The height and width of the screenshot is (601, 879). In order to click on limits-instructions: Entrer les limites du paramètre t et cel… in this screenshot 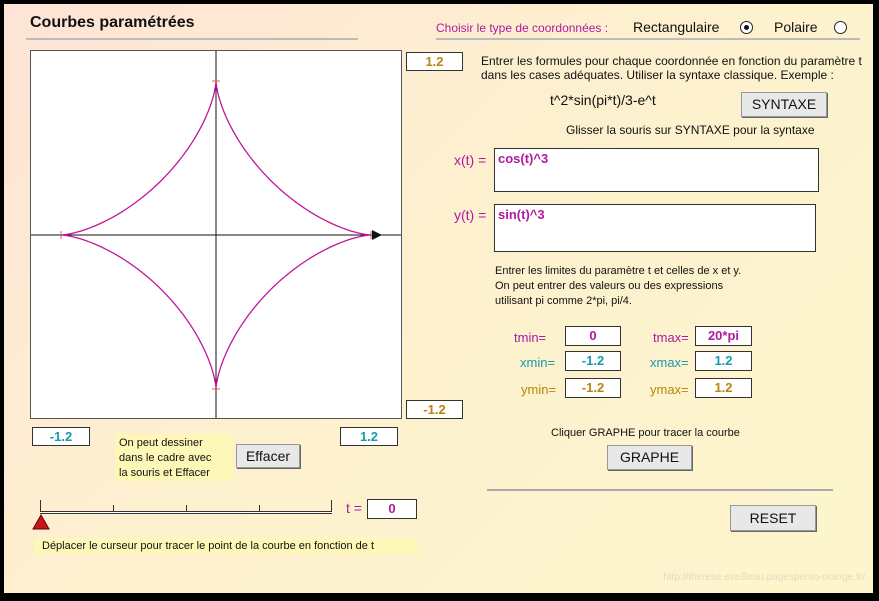, I will do `click(618, 286)`.